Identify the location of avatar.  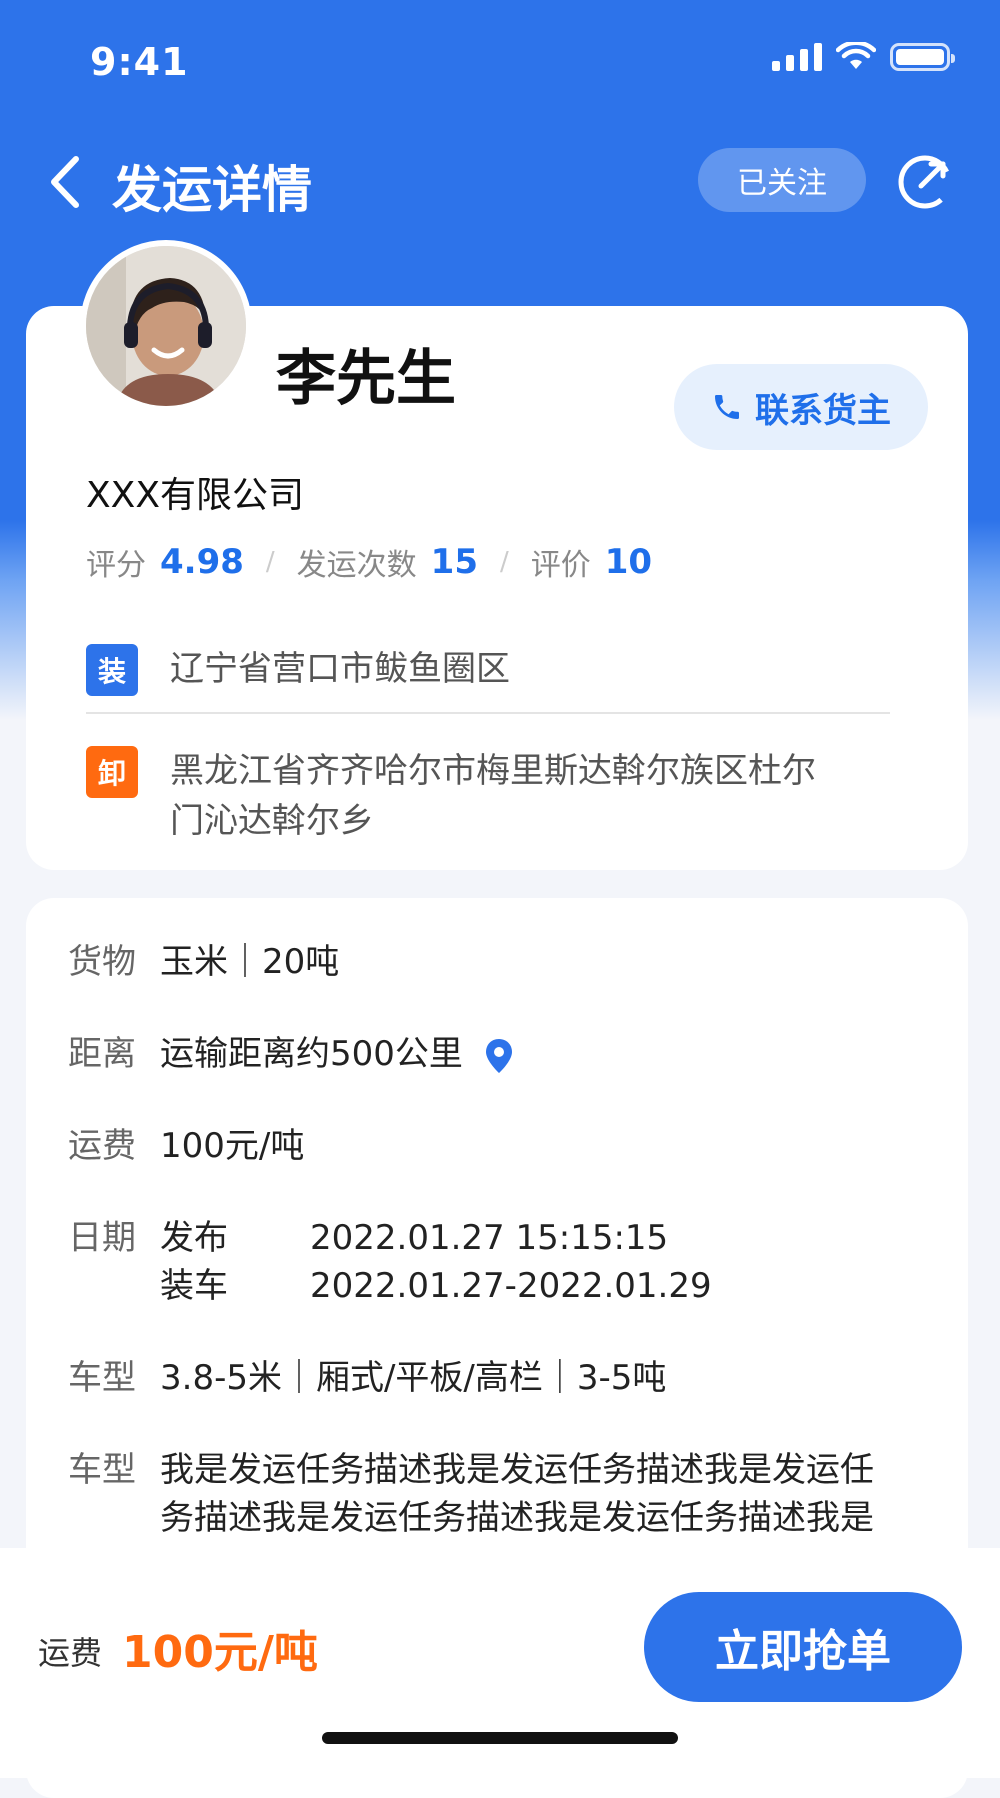
(166, 326).